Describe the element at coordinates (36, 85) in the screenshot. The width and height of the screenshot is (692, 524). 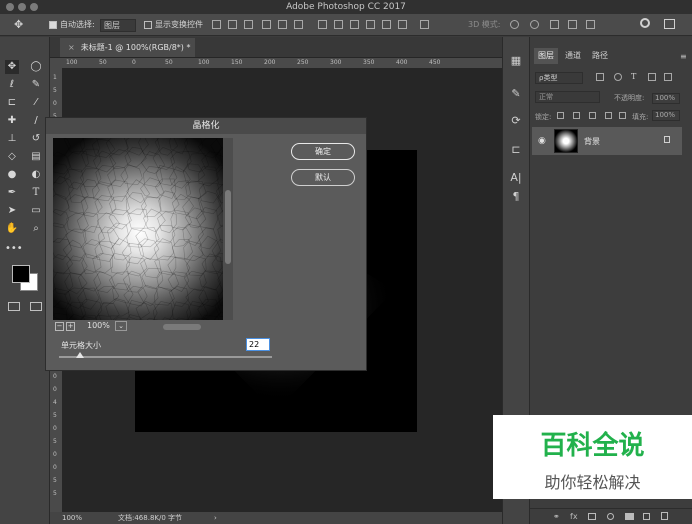
I see `quick-select-tool-icon: ✎` at that location.